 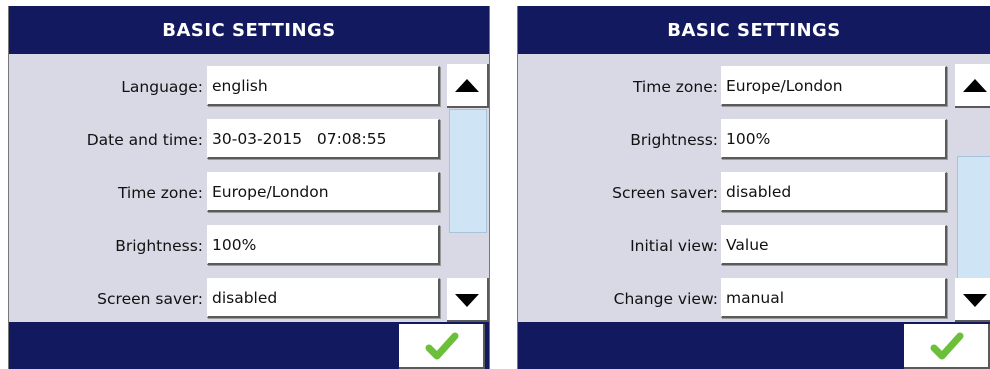 I want to click on date-time-label: Date and time:, so click(x=144, y=140).